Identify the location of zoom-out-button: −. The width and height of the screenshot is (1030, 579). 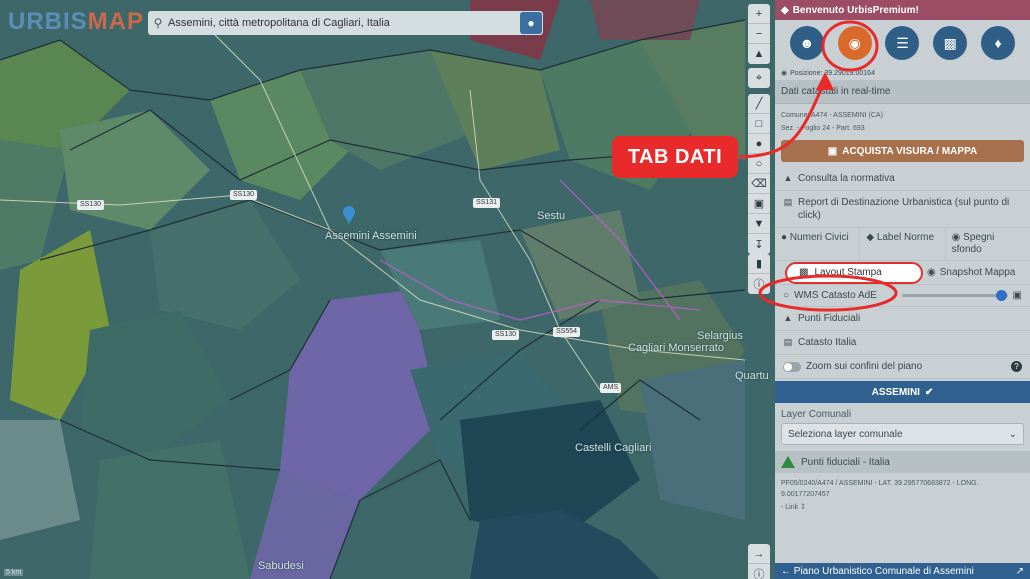
(759, 34).